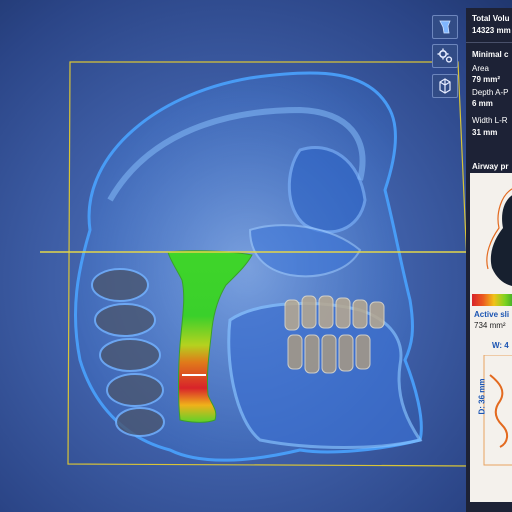 The image size is (512, 512). What do you see at coordinates (492, 314) in the screenshot?
I see `active-slice-label: Active sli` at bounding box center [492, 314].